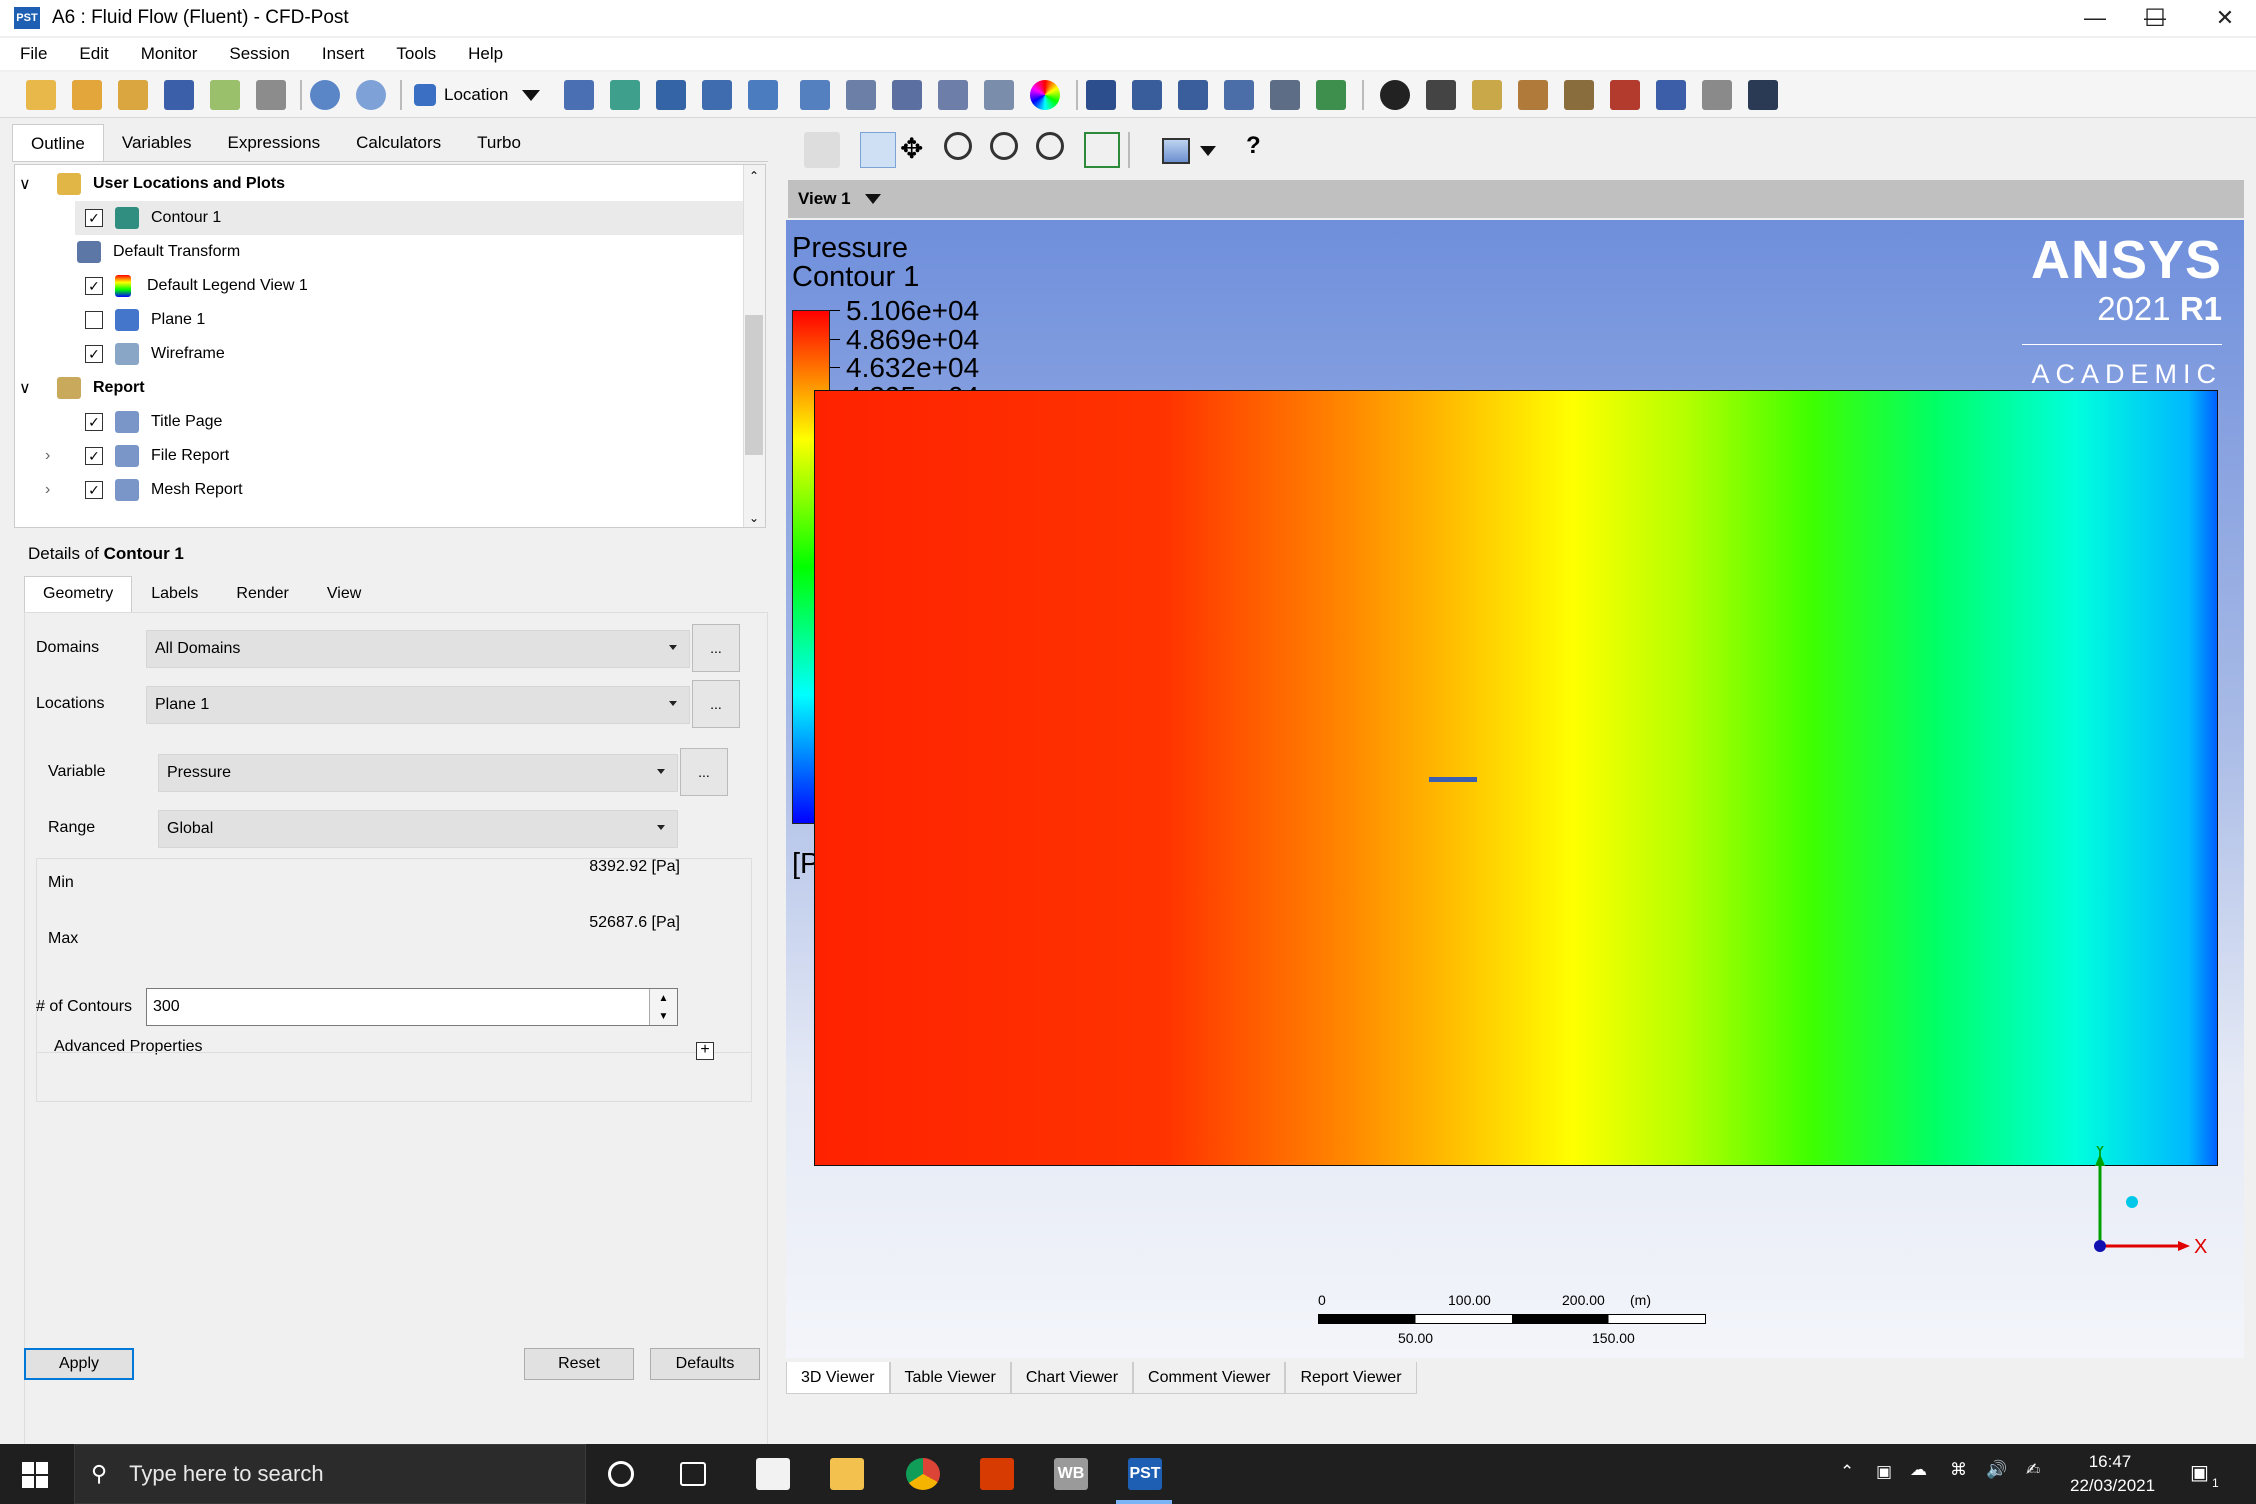 This screenshot has height=1504, width=2256. I want to click on load-state-icon, so click(133, 95).